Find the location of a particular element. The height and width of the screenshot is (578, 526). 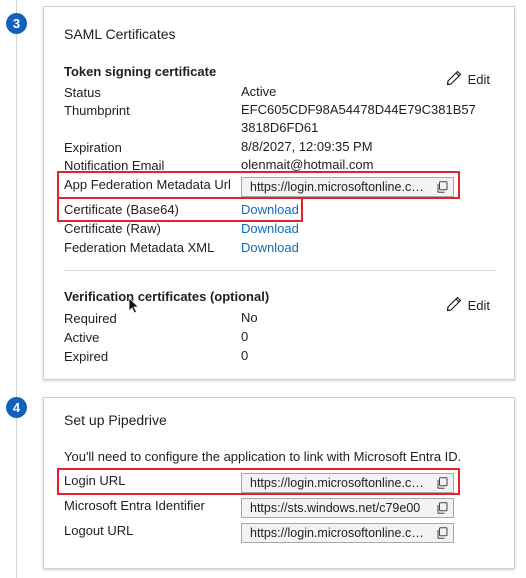

metadata-url-field: https://login.microsoftonline.com/ is located at coordinates (347, 187).